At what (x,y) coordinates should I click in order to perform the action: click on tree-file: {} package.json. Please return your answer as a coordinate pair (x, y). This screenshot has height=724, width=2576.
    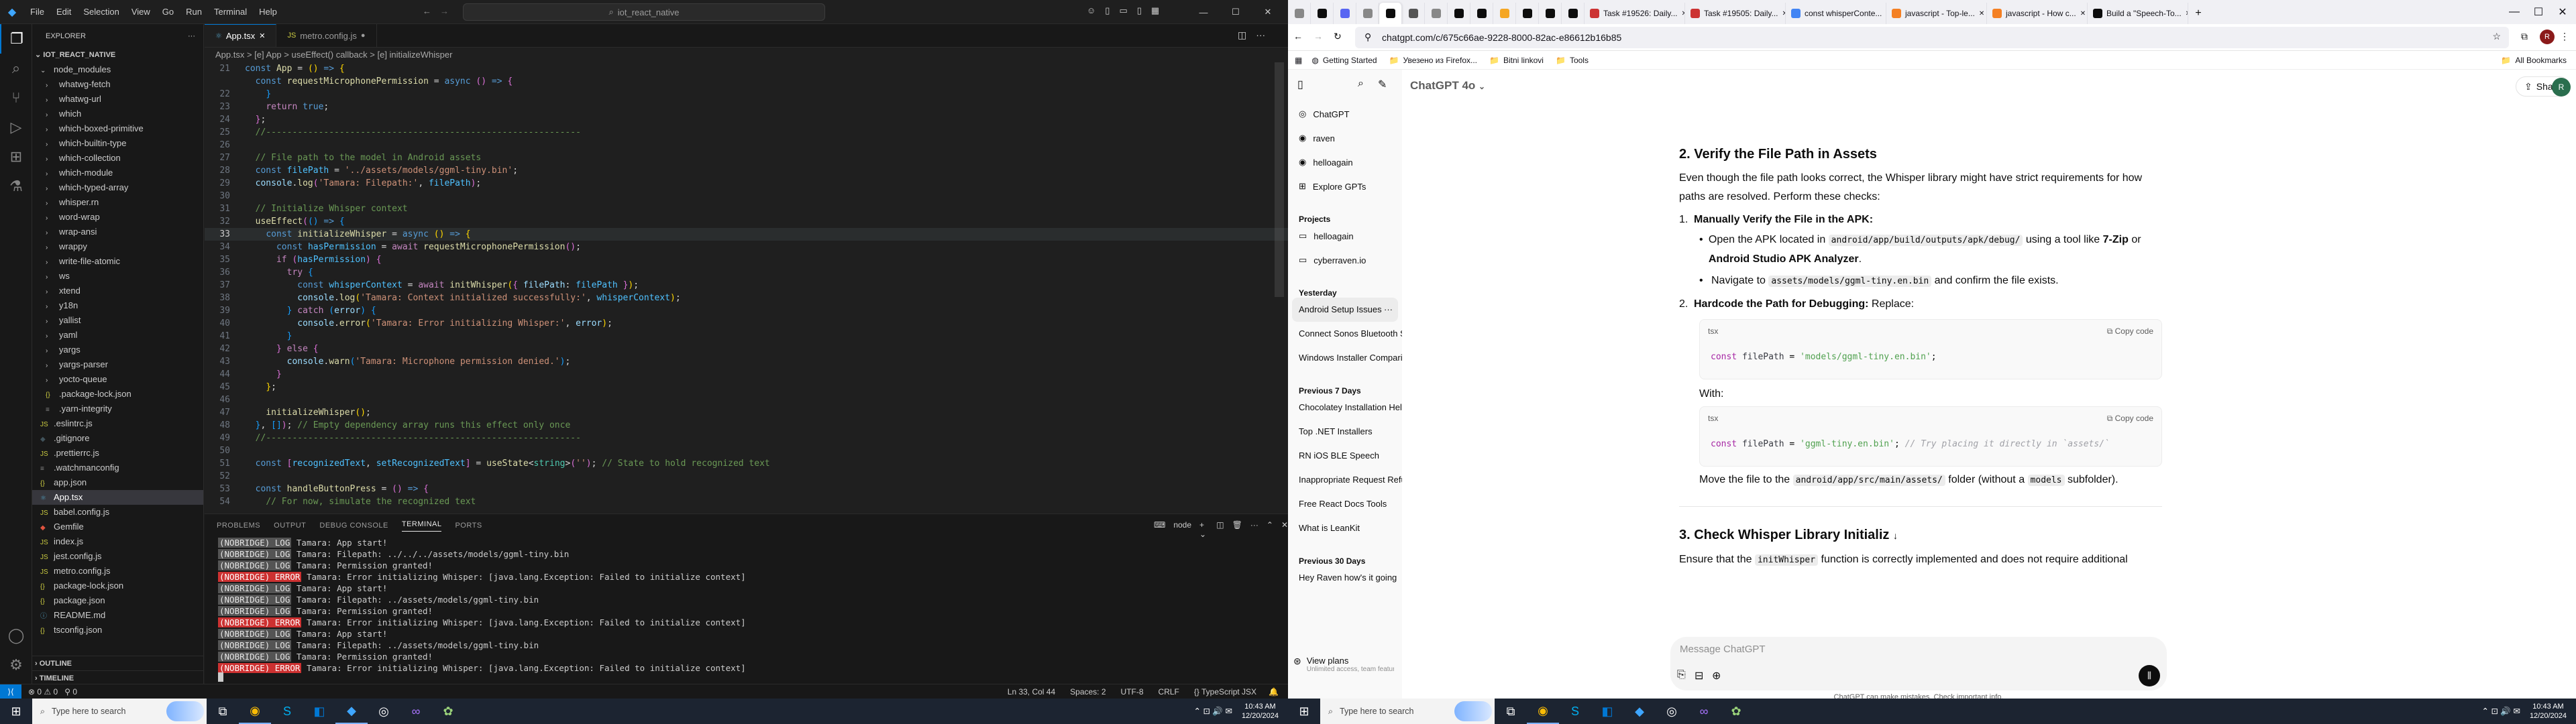
    Looking at the image, I should click on (117, 600).